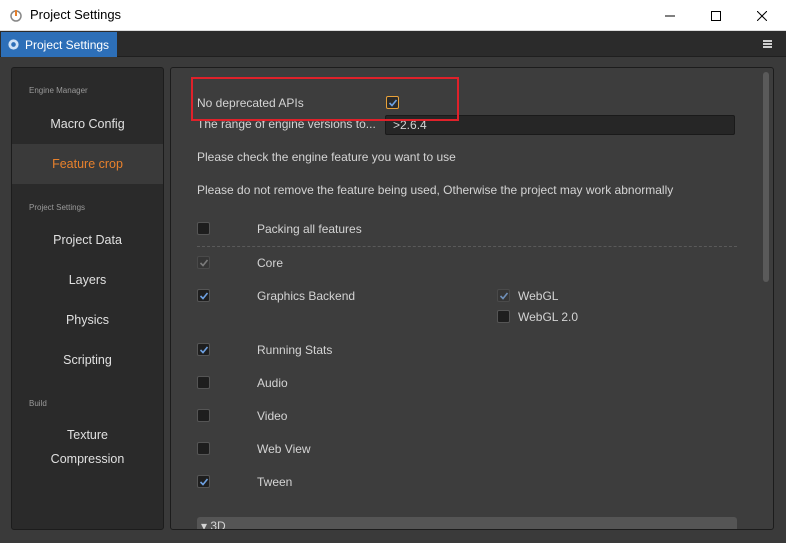 The image size is (786, 543). Describe the element at coordinates (218, 524) in the screenshot. I see `section-3d-label: 3D` at that location.